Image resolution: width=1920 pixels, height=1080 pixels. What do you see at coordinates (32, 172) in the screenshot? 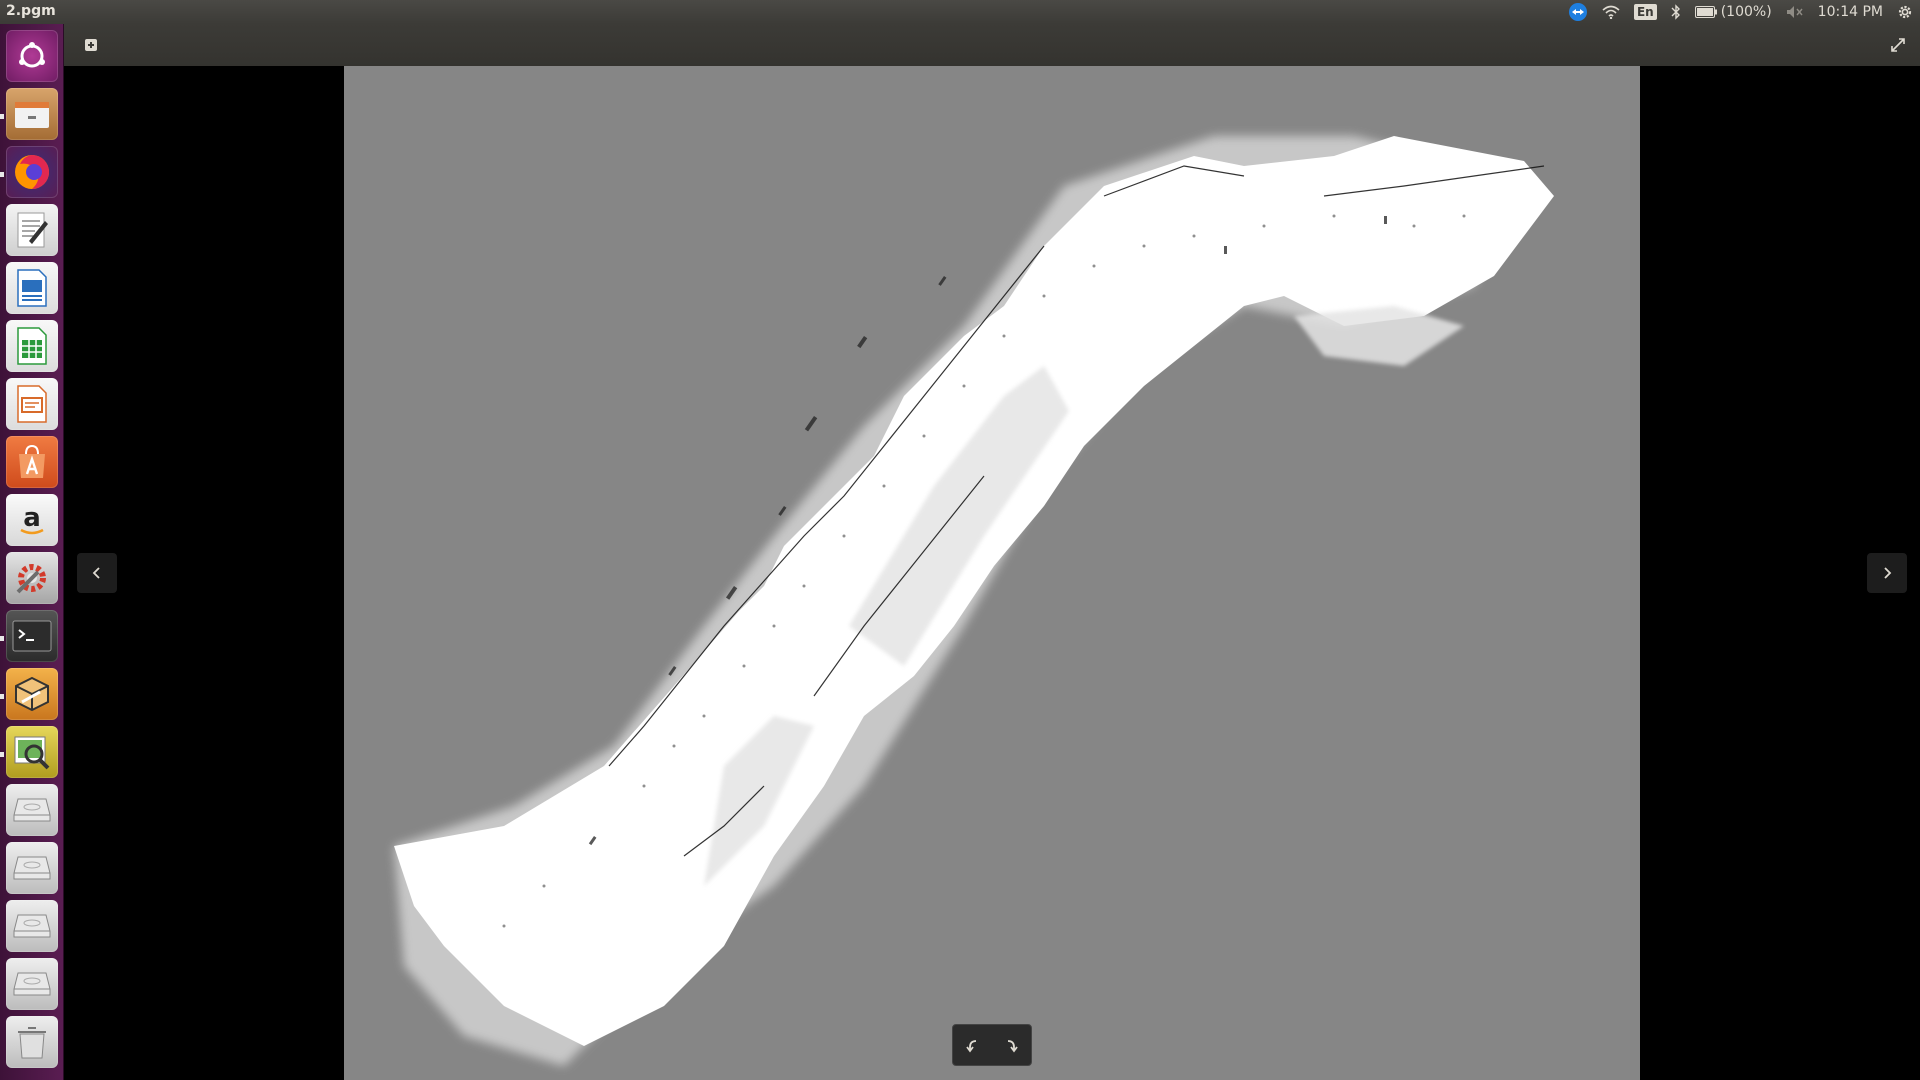
I see `firefox-icon` at bounding box center [32, 172].